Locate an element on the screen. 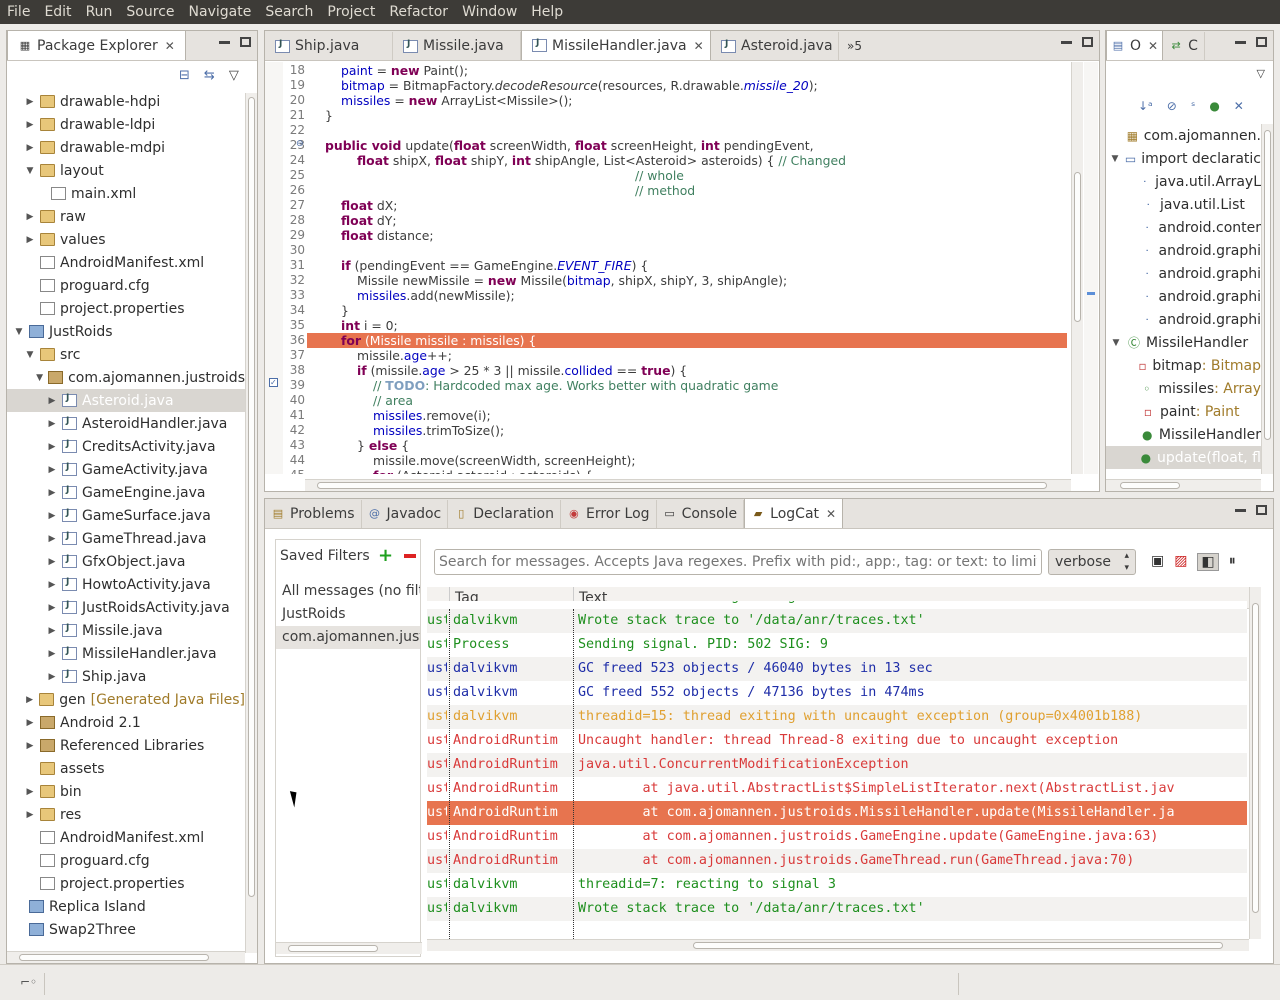  tree-item: ▶ drawable-ldpi is located at coordinates (126, 124).